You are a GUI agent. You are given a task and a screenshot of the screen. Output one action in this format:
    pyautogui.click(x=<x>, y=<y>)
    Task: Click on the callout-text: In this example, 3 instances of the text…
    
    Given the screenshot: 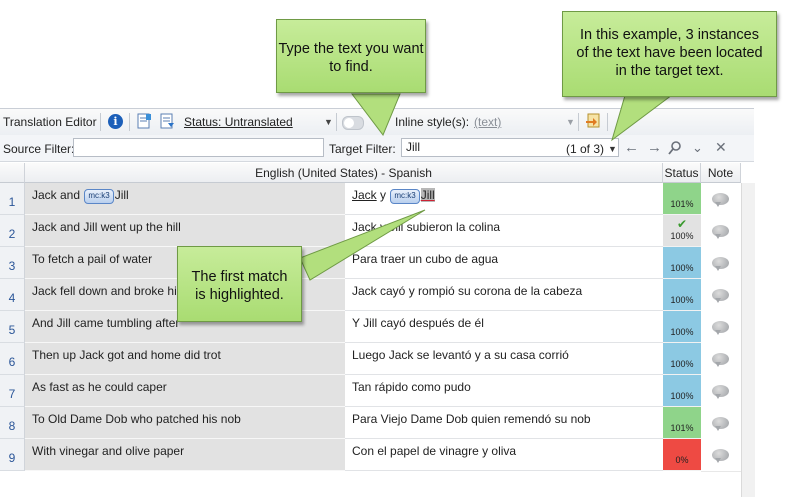 What is the action you would take?
    pyautogui.click(x=669, y=53)
    